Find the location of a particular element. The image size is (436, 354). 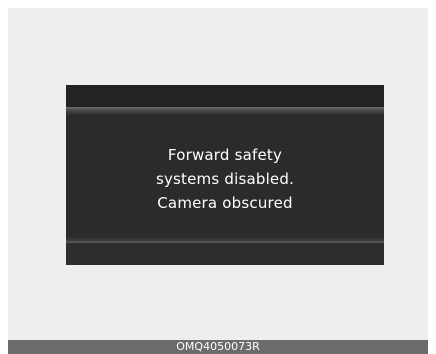

figure-caption-bar: OMQ4050073R is located at coordinates (218, 347).